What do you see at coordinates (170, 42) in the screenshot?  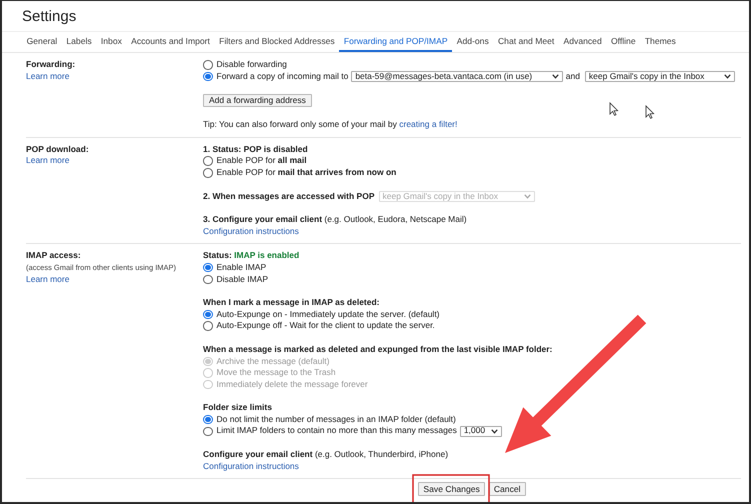 I see `settings-tab: Accounts and Import` at bounding box center [170, 42].